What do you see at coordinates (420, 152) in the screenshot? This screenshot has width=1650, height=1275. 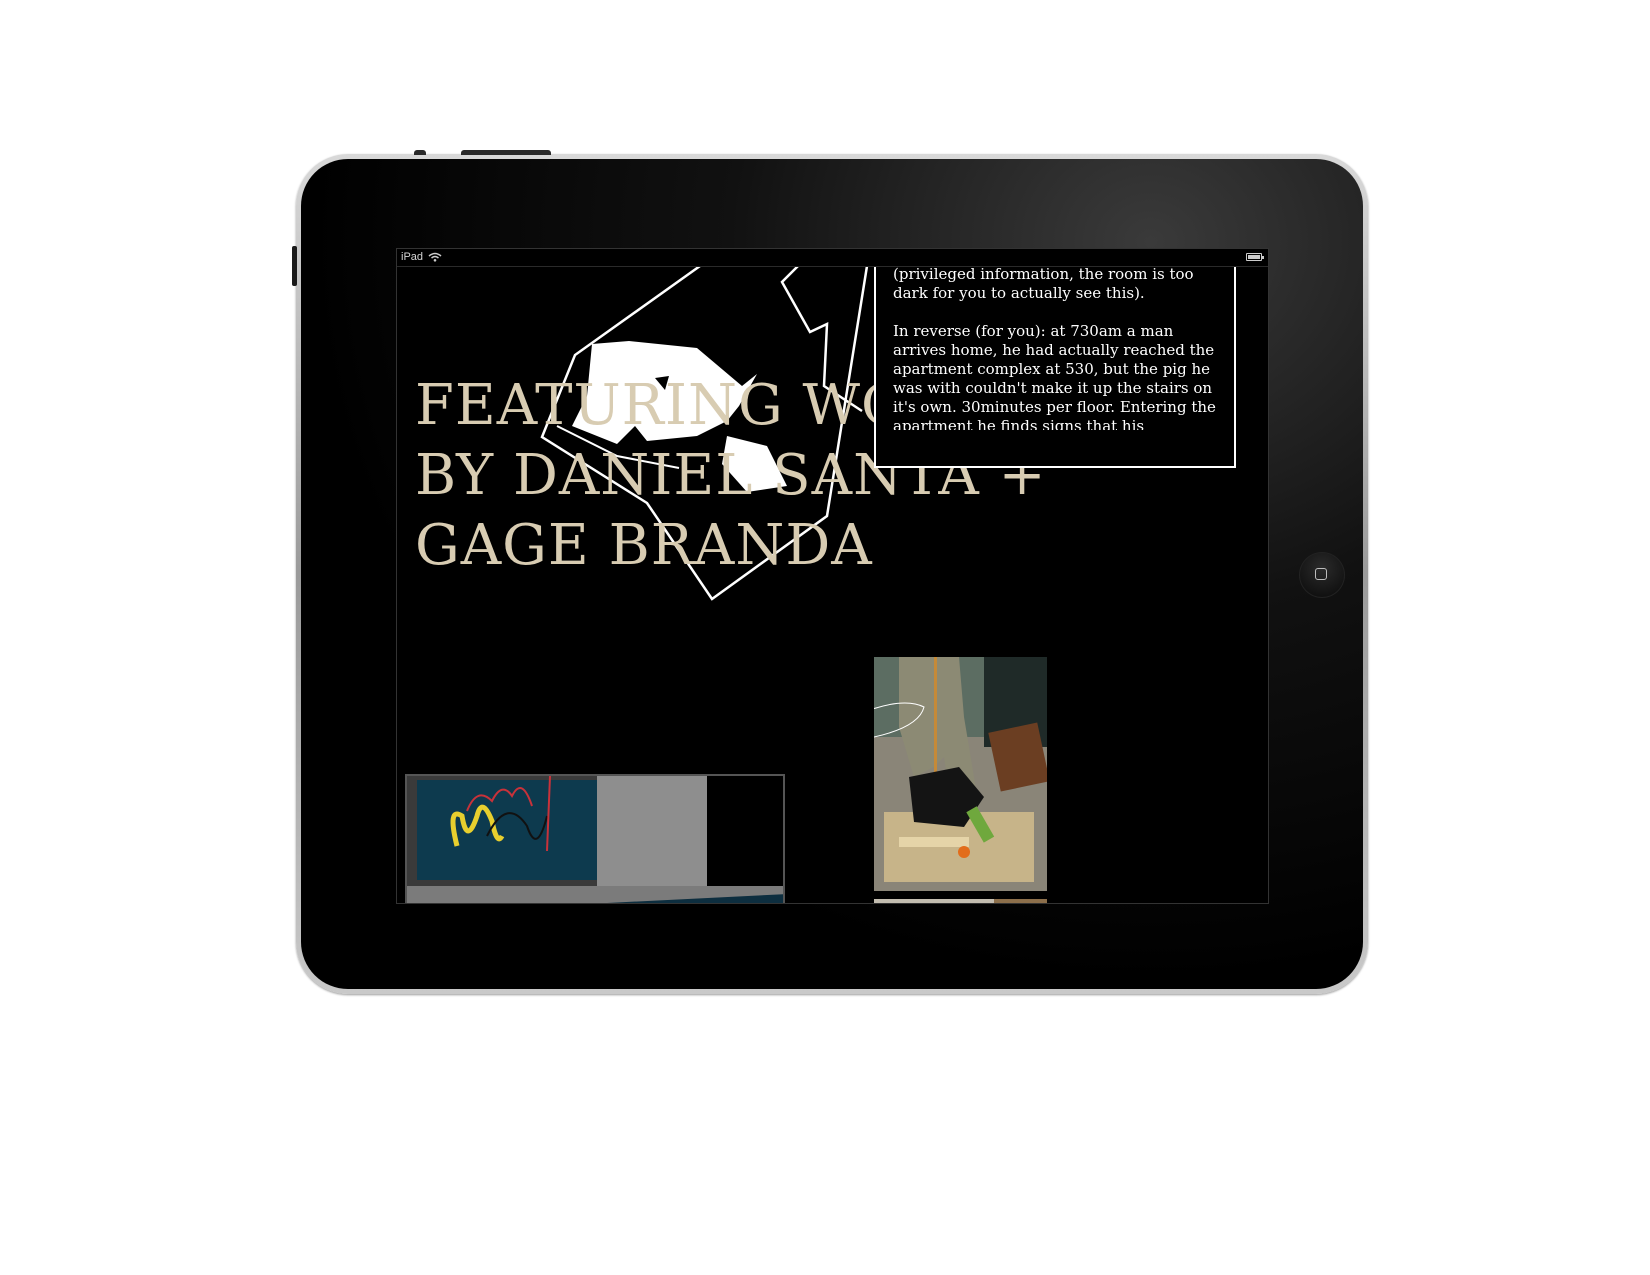 I see `mute-button` at bounding box center [420, 152].